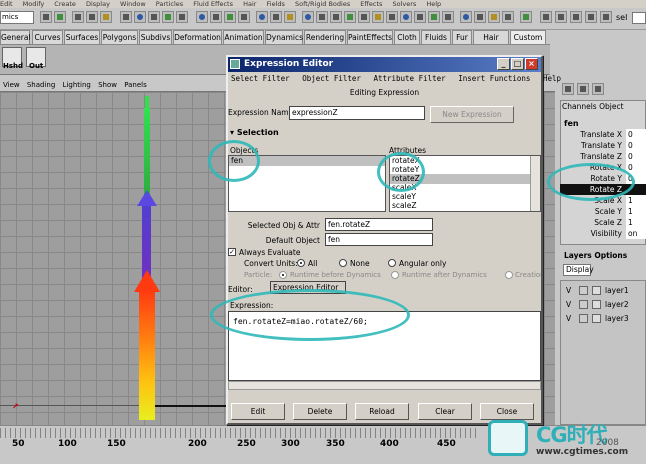 This screenshot has height=464, width=646. What do you see at coordinates (331, 78) in the screenshot?
I see `editor-menu-object-filter: Object Filter` at bounding box center [331, 78].